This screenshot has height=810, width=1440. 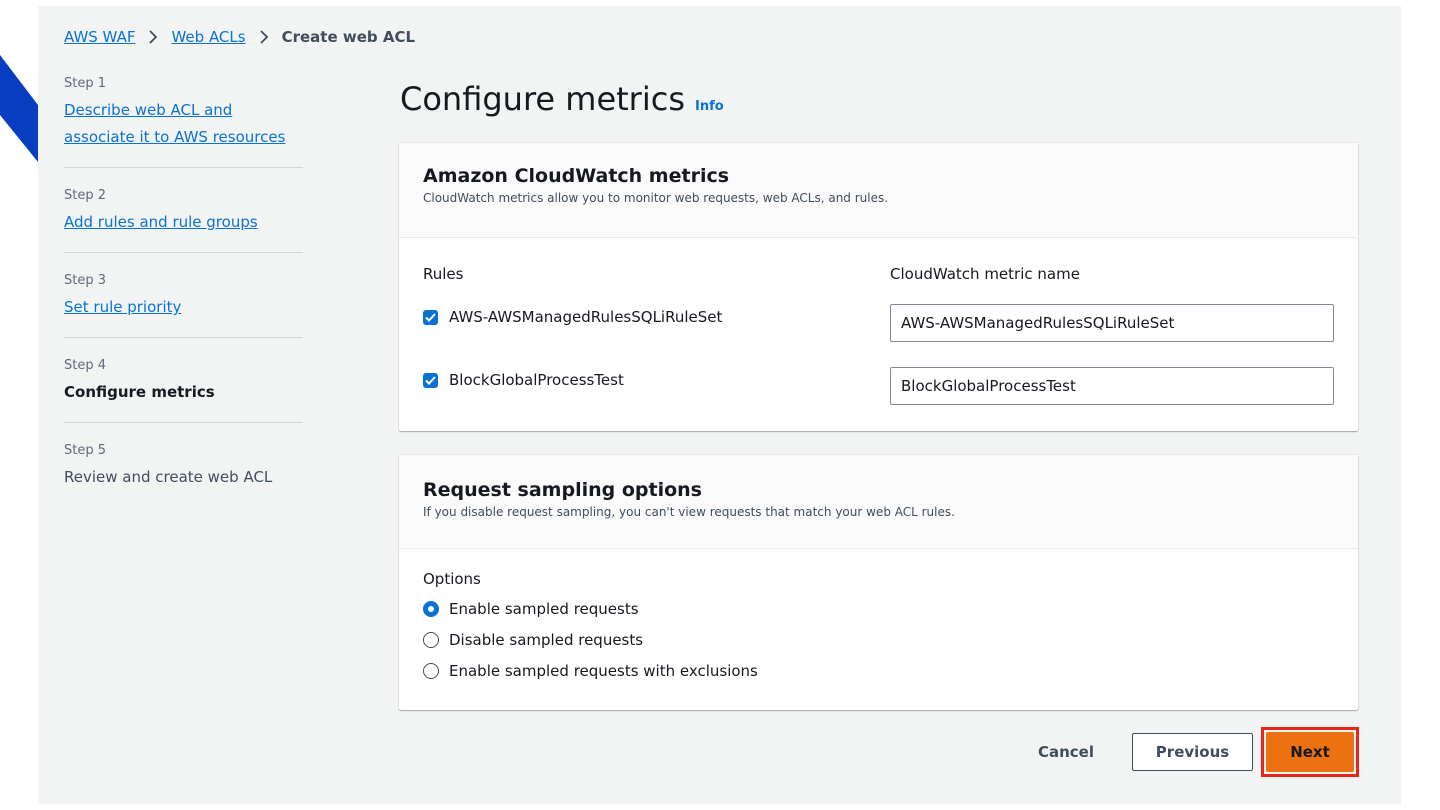 I want to click on step-number: Step 5, so click(x=85, y=450).